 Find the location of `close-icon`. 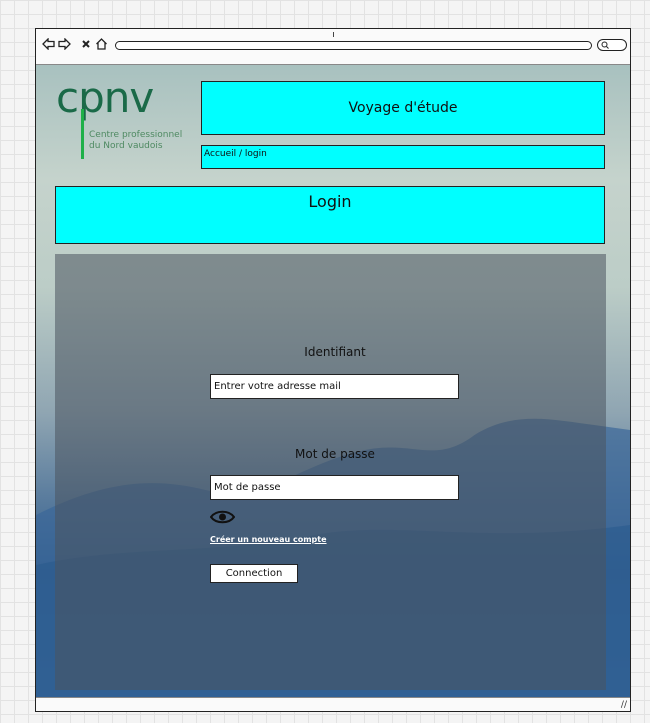

close-icon is located at coordinates (86, 45).